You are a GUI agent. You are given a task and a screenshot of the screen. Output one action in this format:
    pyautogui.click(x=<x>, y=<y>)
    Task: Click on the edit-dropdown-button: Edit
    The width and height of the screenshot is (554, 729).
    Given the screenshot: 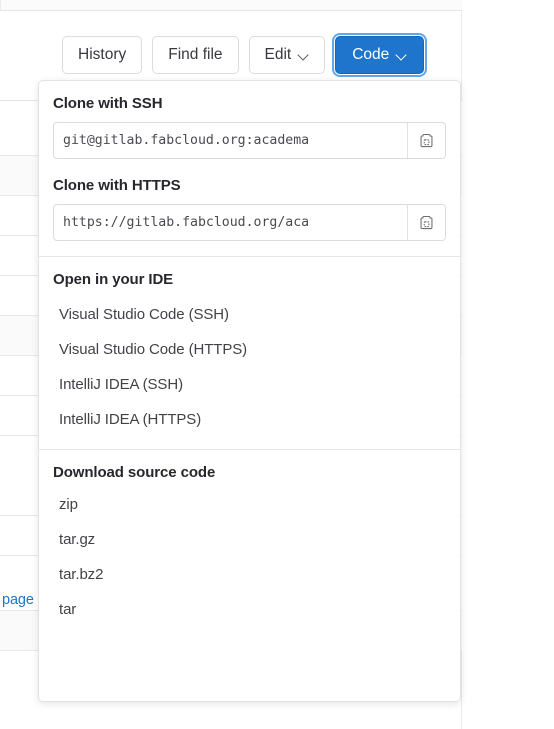 What is the action you would take?
    pyautogui.click(x=287, y=55)
    